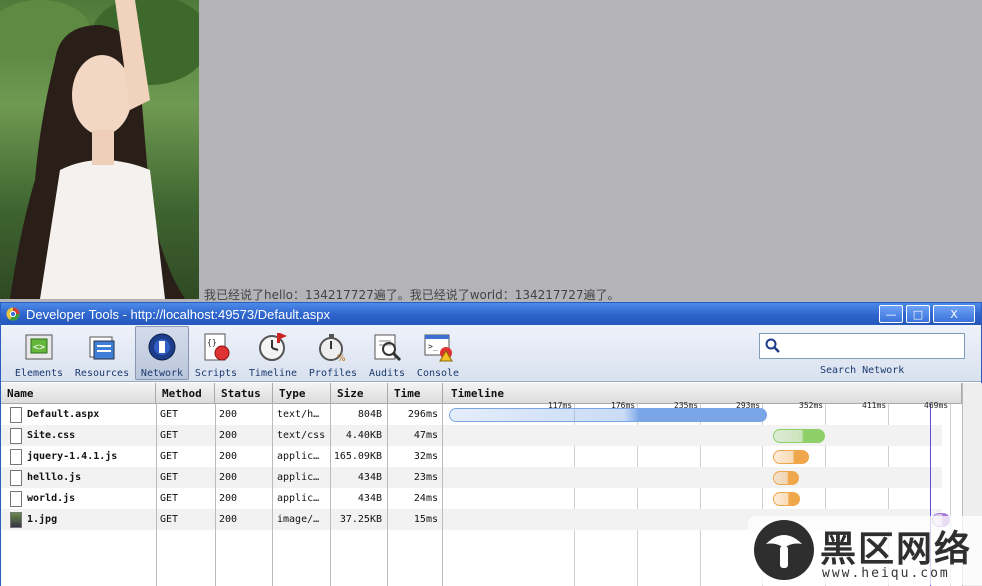 The height and width of the screenshot is (586, 982). I want to click on tab-label: Network, so click(162, 373).